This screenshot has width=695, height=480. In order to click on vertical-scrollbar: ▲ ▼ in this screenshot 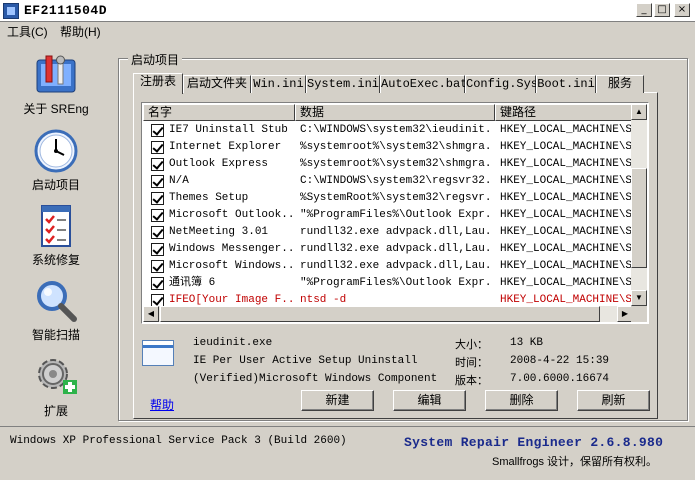, I will do `click(639, 205)`.